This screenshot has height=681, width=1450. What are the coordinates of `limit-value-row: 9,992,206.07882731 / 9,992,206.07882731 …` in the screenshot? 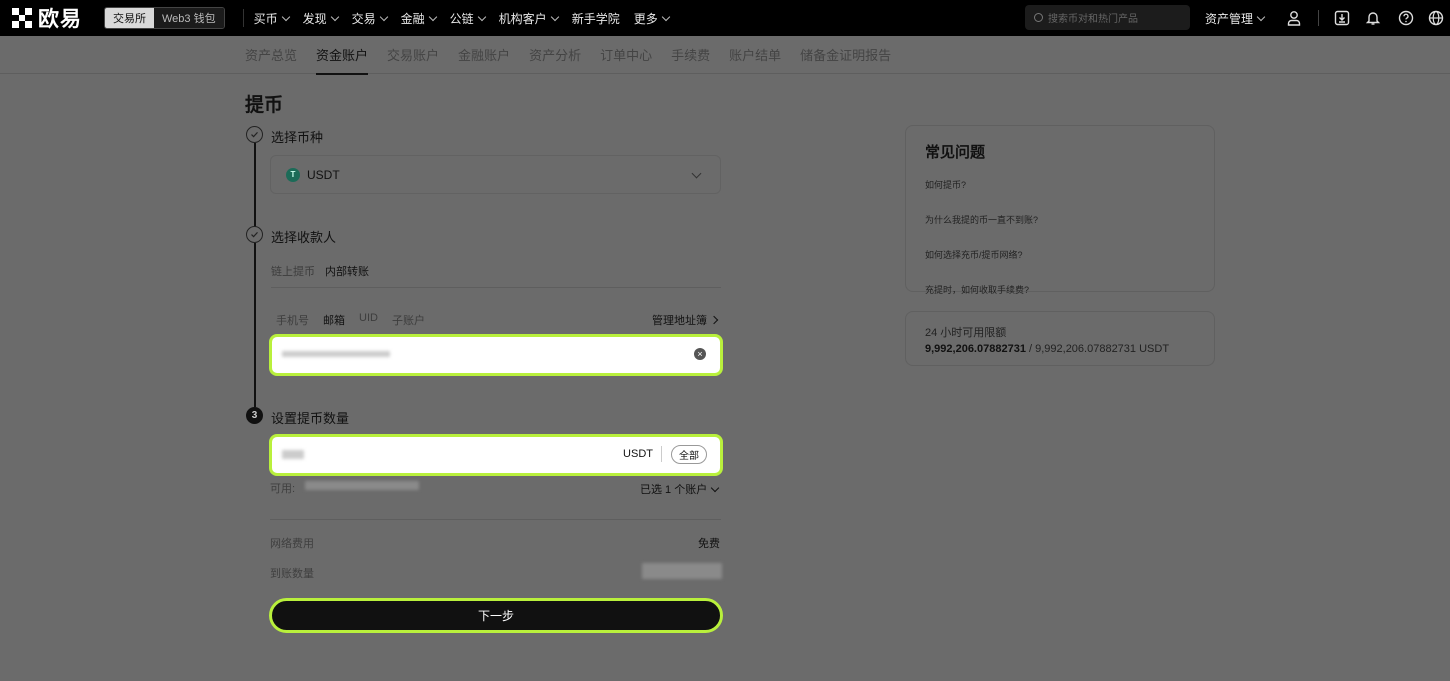 It's located at (1060, 349).